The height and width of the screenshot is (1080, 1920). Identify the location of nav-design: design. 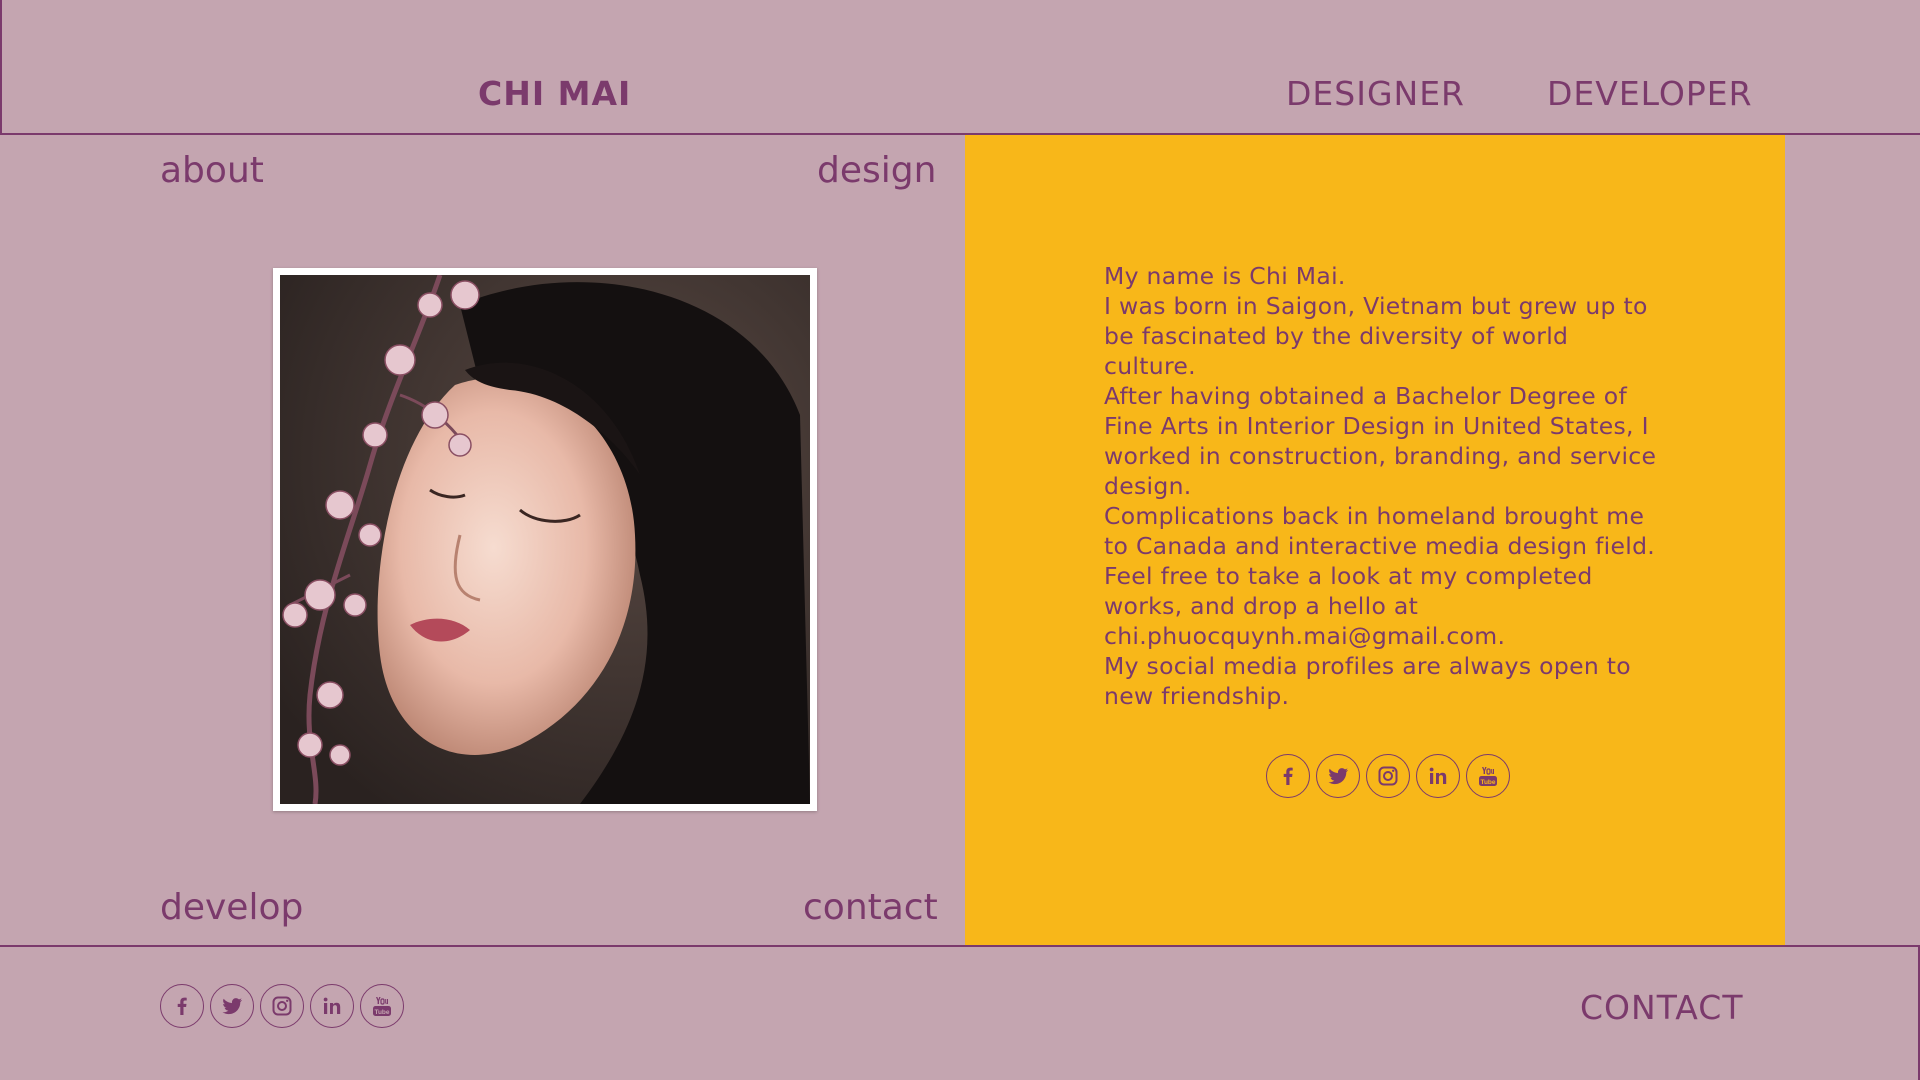
(876, 170).